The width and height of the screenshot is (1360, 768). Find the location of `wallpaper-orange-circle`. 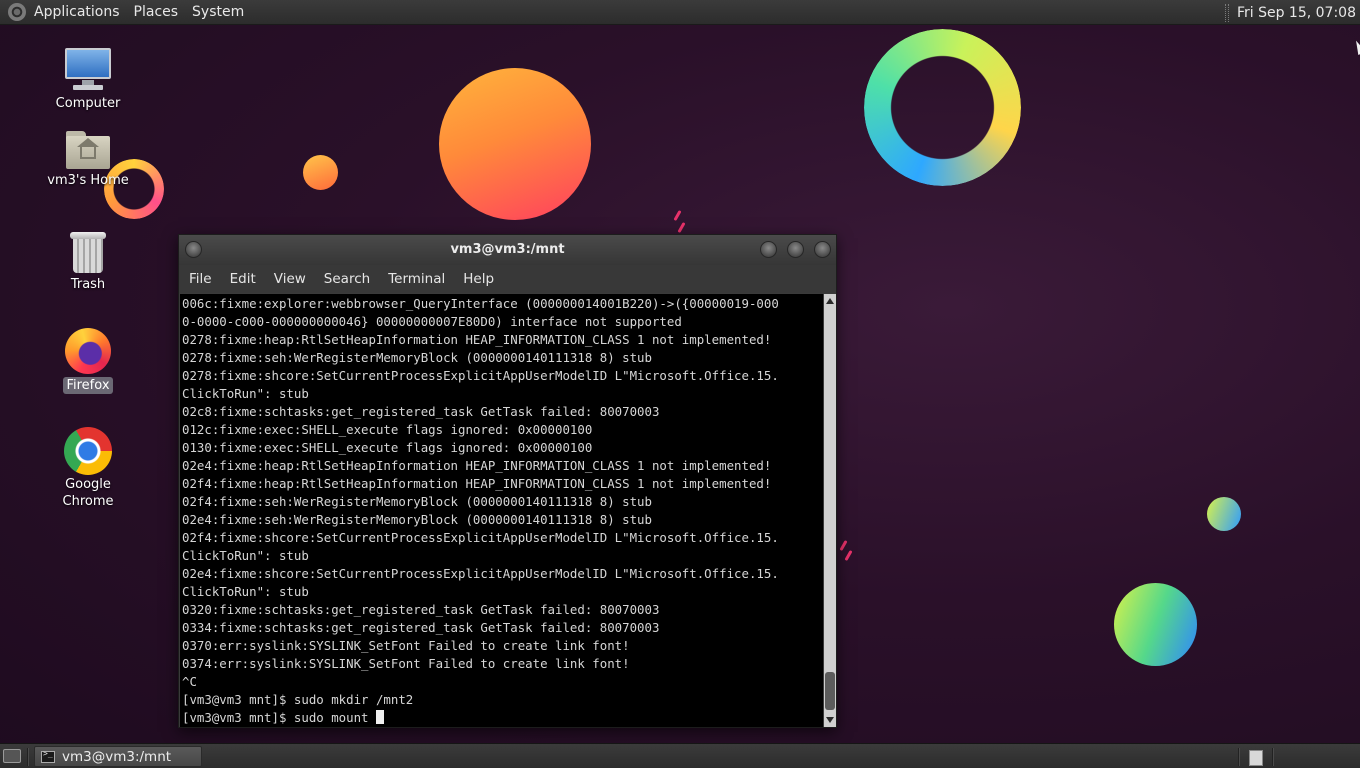

wallpaper-orange-circle is located at coordinates (515, 144).